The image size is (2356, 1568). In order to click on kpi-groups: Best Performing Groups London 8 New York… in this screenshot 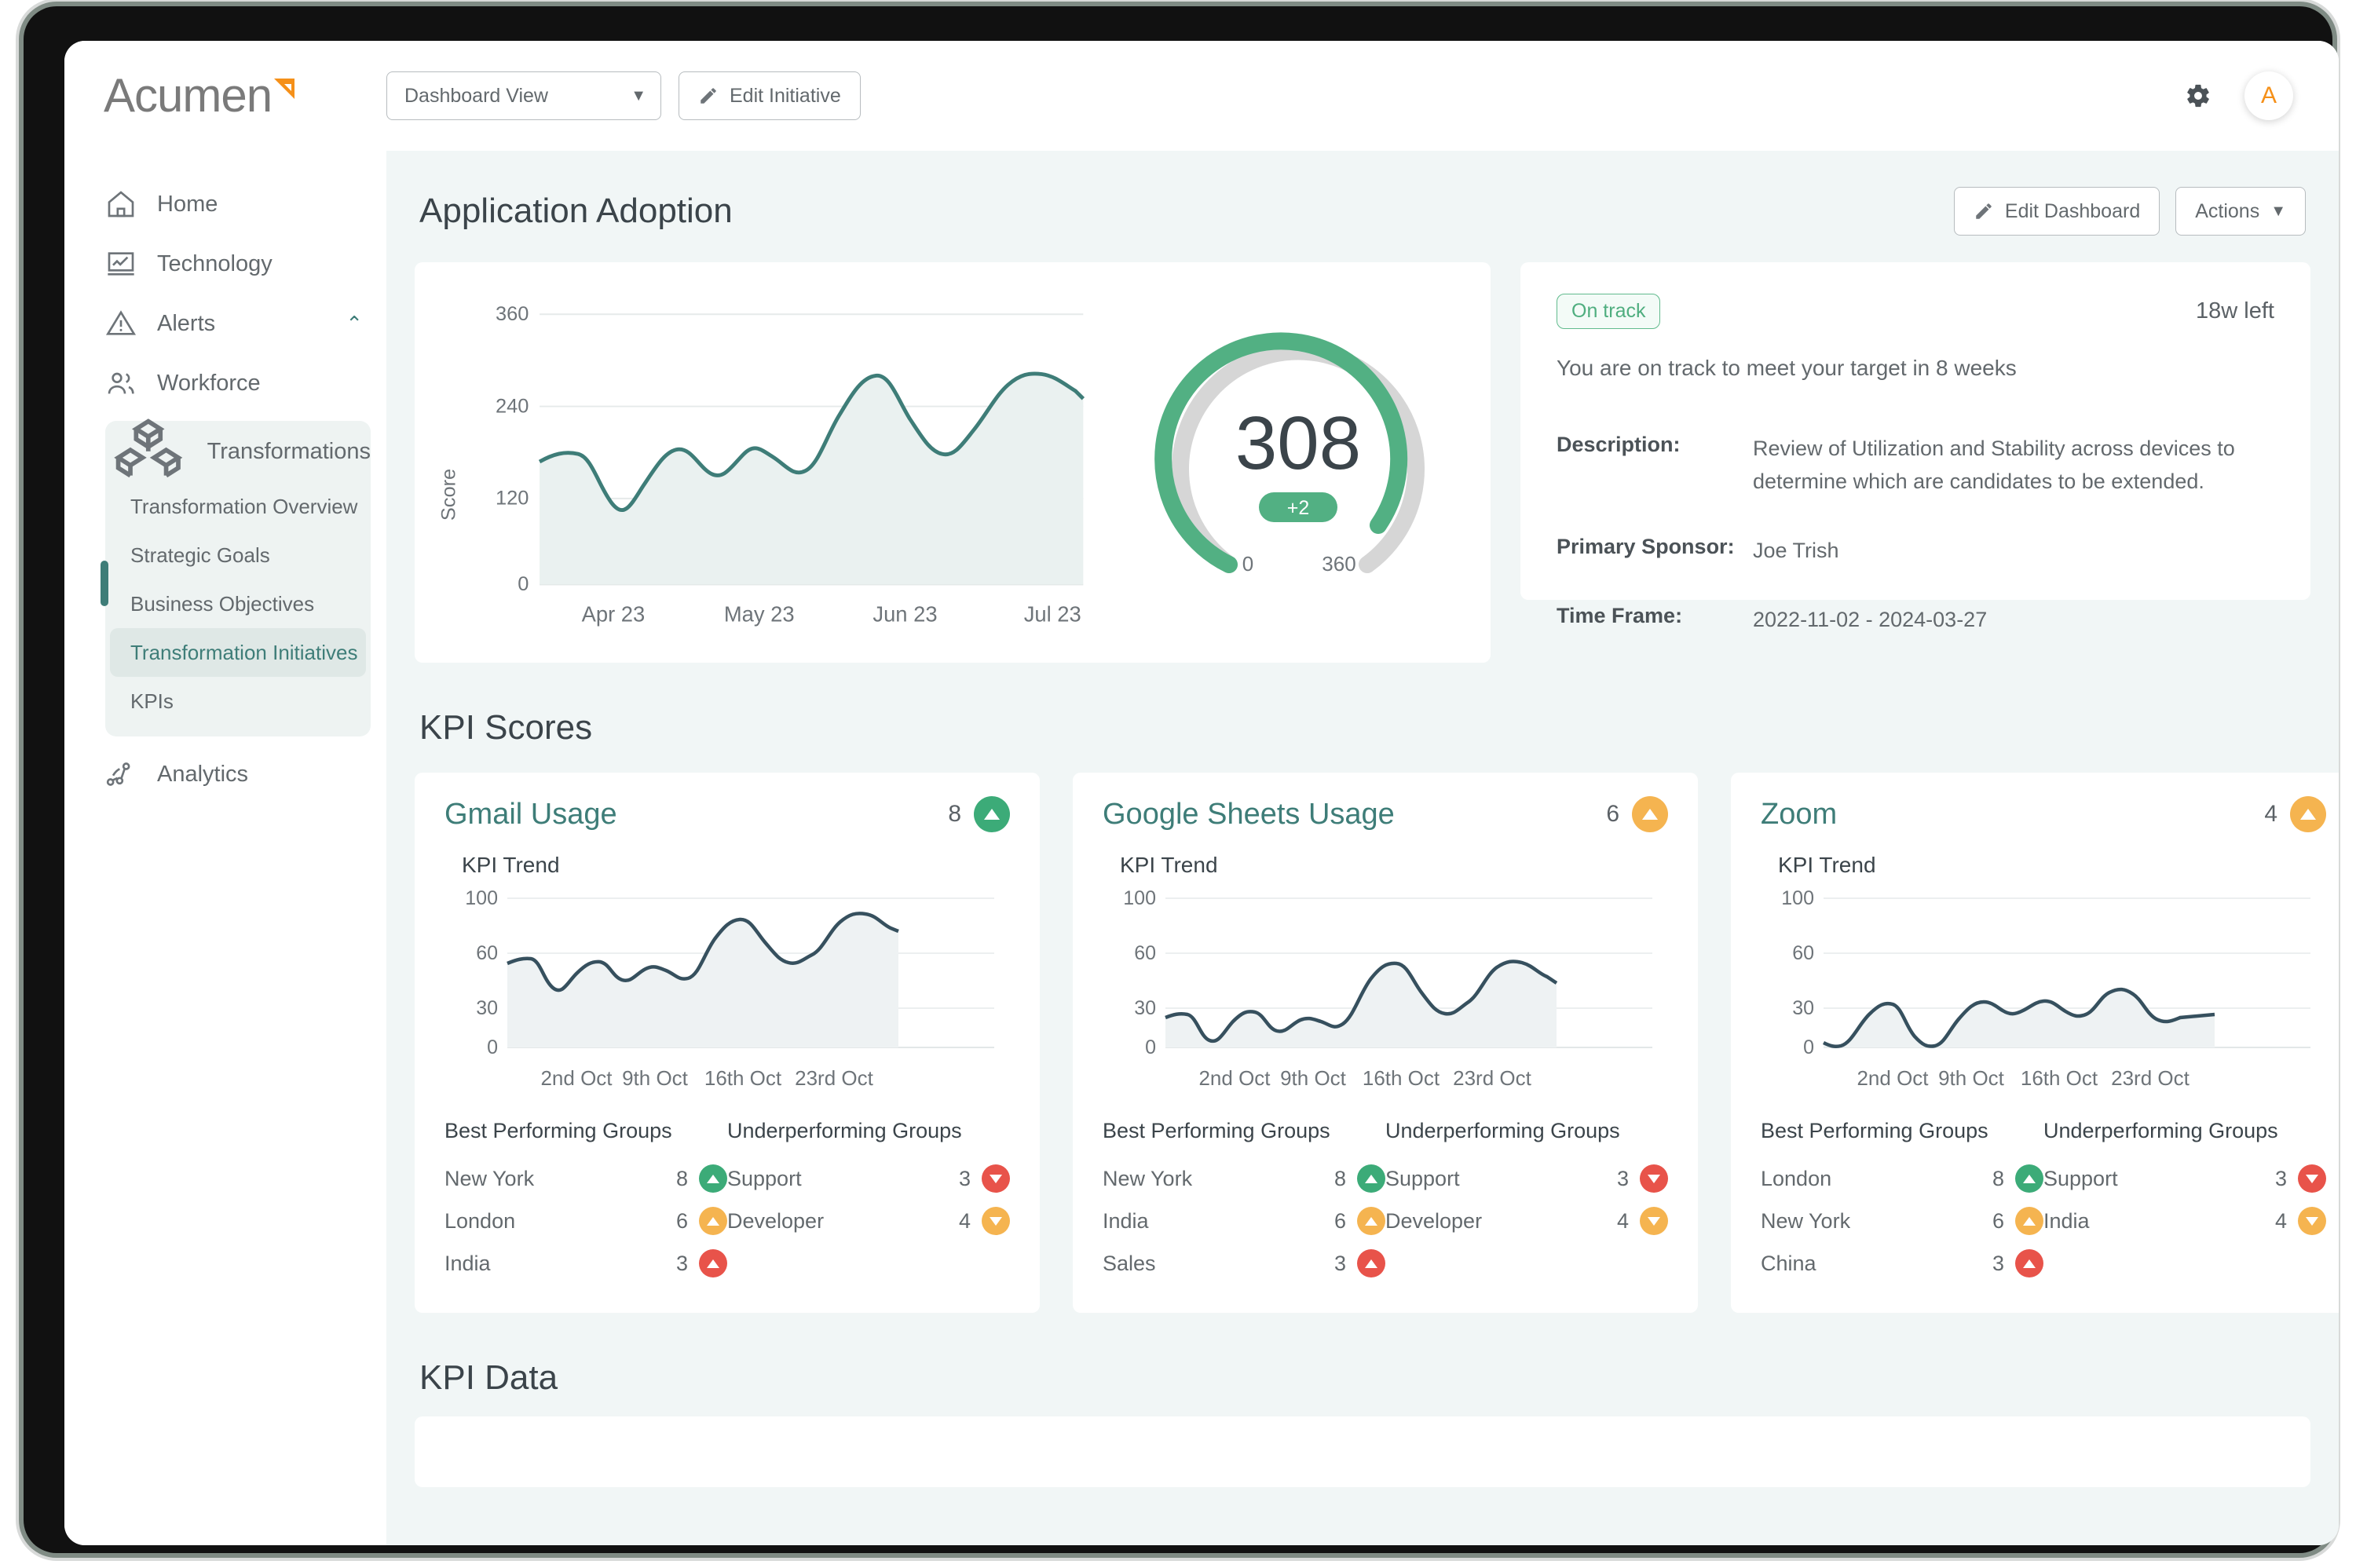, I will do `click(2043, 1202)`.